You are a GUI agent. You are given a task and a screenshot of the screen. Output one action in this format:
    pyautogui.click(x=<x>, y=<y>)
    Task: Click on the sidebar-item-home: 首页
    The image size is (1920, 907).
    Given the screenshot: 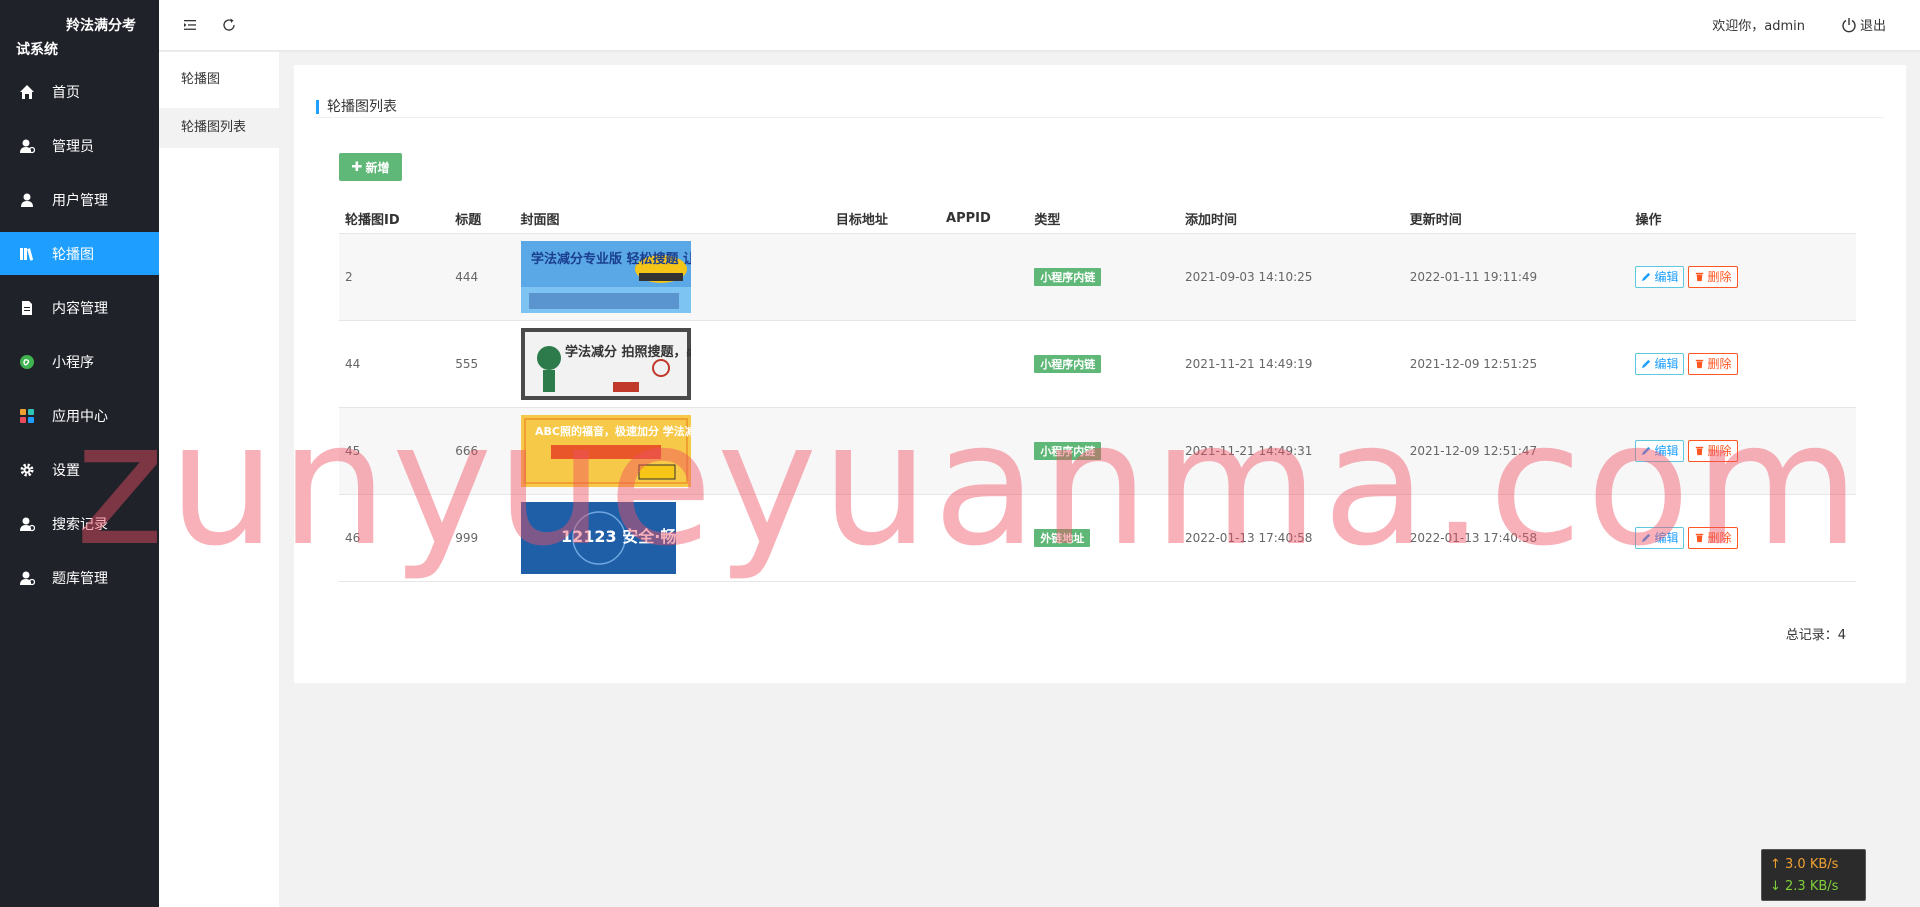 What is the action you would take?
    pyautogui.click(x=79, y=91)
    